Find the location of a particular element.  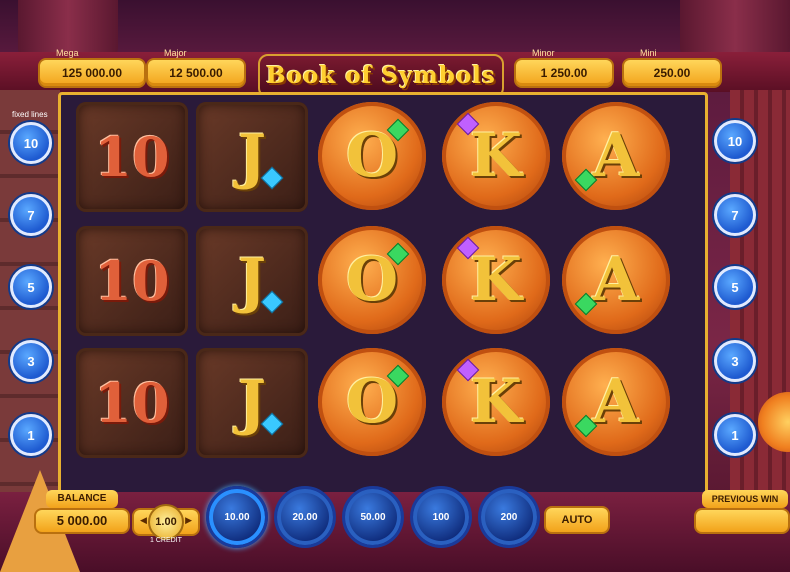

credit-value: 1.00 is located at coordinates (166, 522).